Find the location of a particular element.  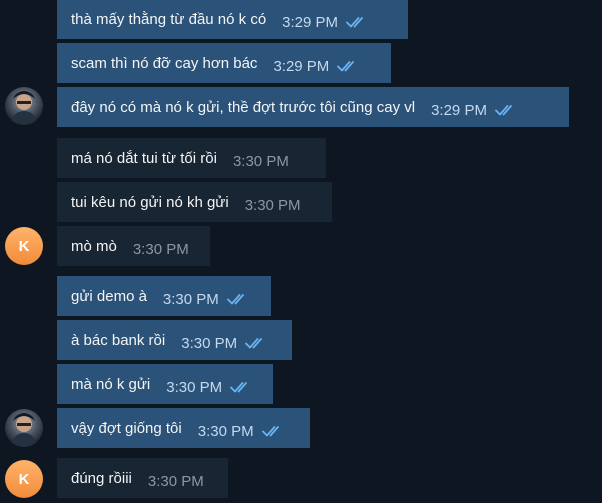

message-text: mà nó k gửi is located at coordinates (111, 384).